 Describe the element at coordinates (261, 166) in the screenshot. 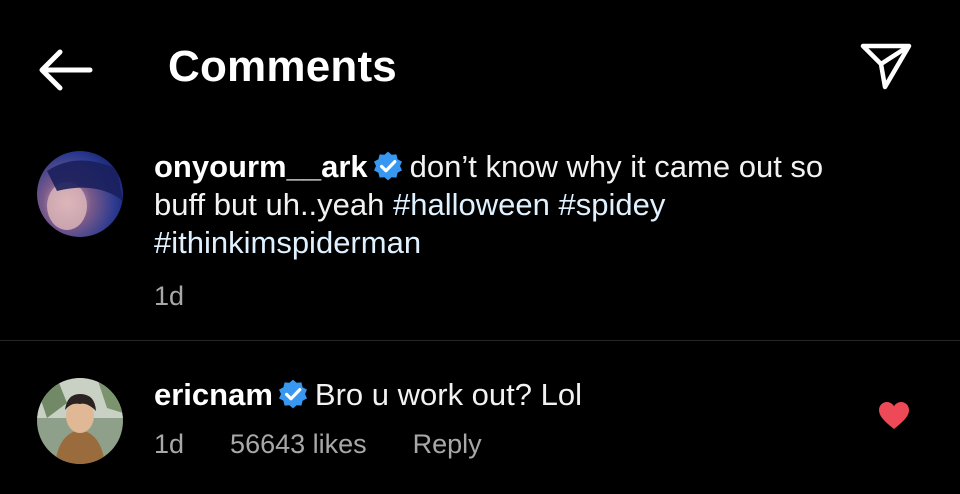

I see `caption-username: onyourm__ark` at that location.